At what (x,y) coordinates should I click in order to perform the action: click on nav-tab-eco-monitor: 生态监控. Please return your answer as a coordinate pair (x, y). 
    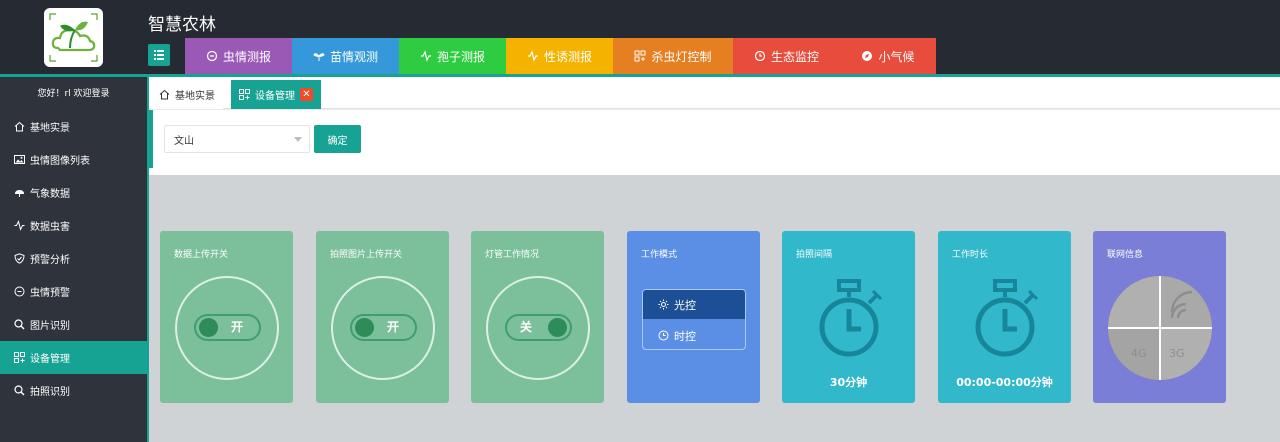
    Looking at the image, I should click on (786, 56).